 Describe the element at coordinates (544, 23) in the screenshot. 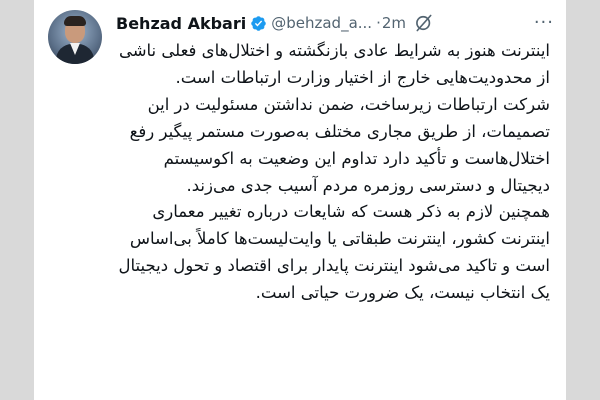

I see `more-options-icon: ···` at that location.